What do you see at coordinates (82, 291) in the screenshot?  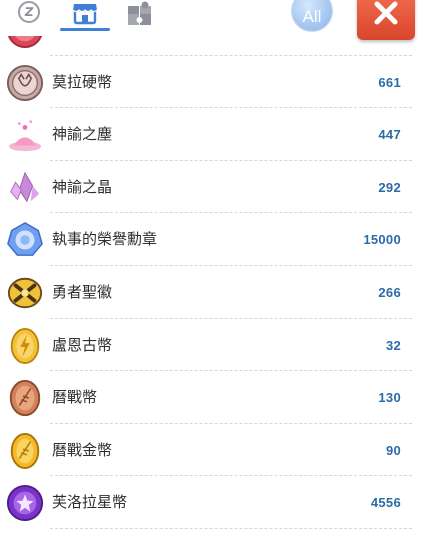 I see `currency-name: 勇者聖徽` at bounding box center [82, 291].